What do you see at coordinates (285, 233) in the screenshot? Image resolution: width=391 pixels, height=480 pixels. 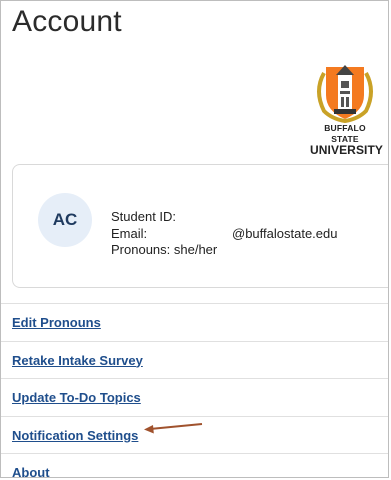 I see `email-domain: @buffalostate.edu` at bounding box center [285, 233].